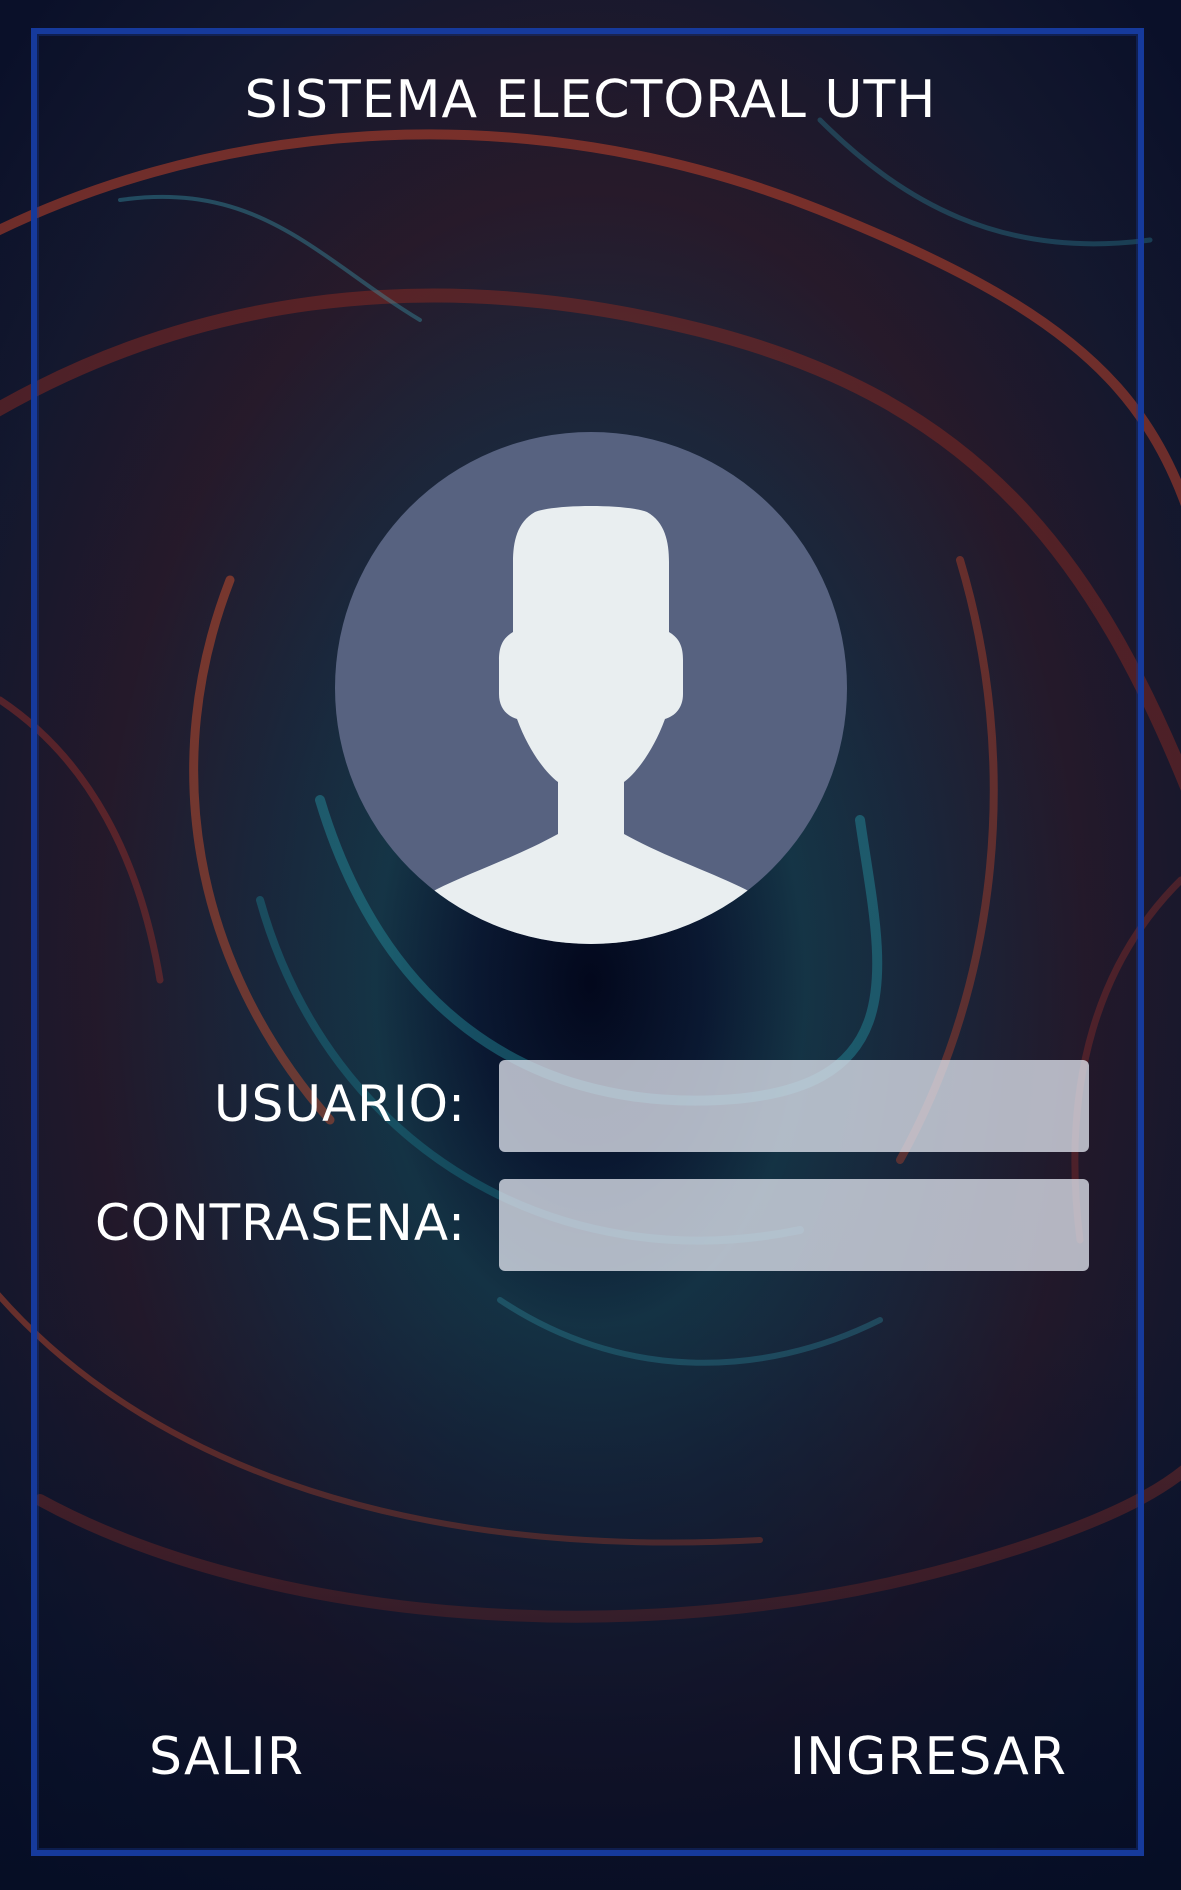  What do you see at coordinates (591, 688) in the screenshot?
I see `user-avatar-icon` at bounding box center [591, 688].